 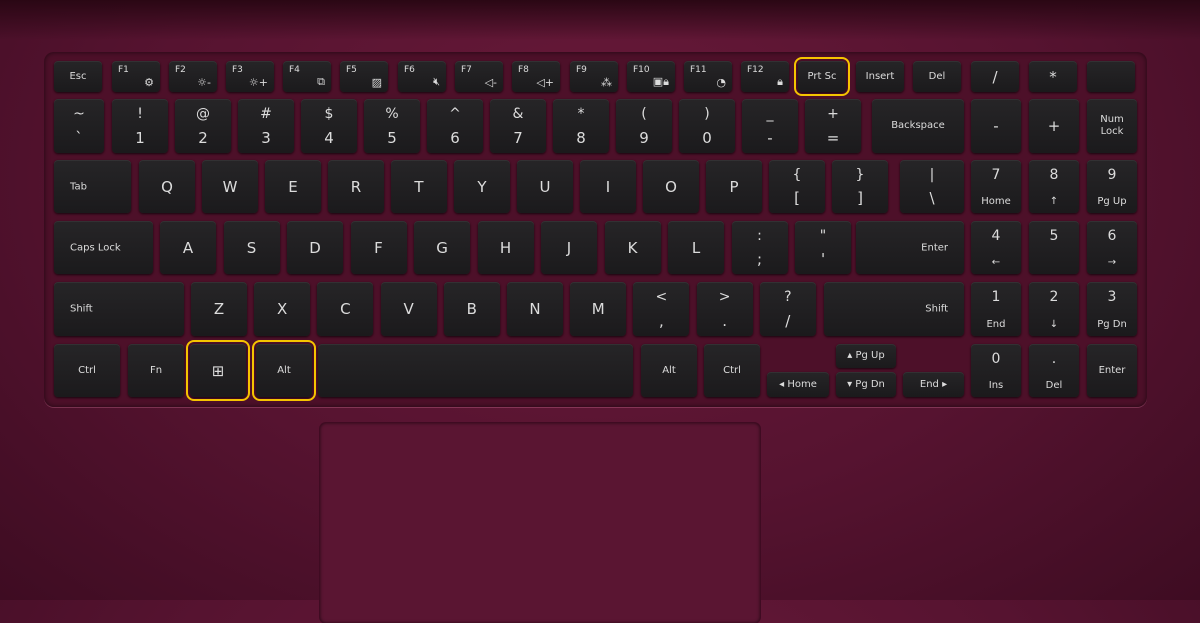 I want to click on key-f2: F2 ☼-, so click(x=193, y=76).